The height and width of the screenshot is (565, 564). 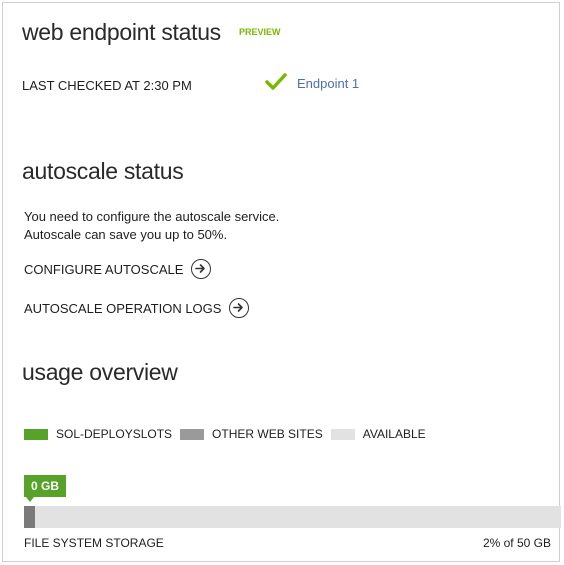 What do you see at coordinates (267, 434) in the screenshot?
I see `legend-label: OTHER WEB SITES` at bounding box center [267, 434].